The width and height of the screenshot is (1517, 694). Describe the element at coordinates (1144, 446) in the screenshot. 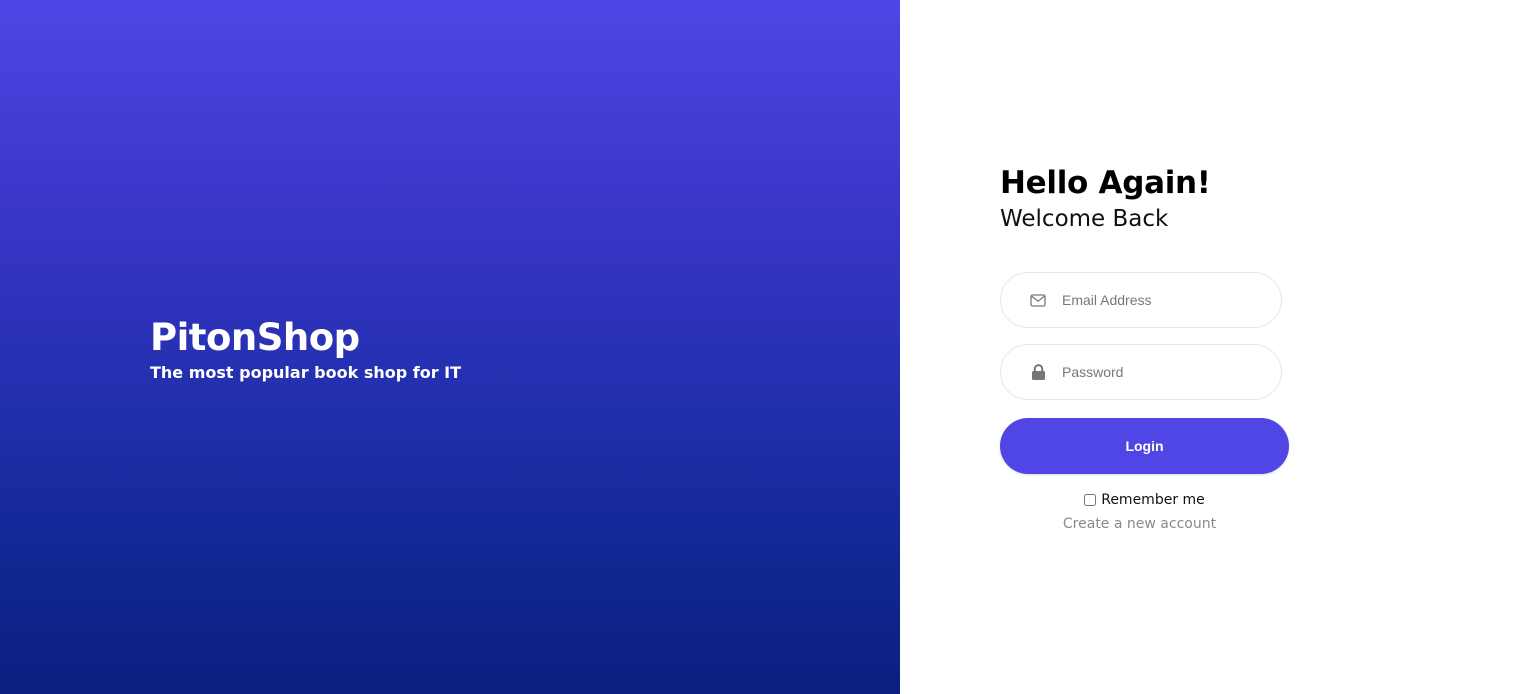

I see `login-button: Login` at that location.